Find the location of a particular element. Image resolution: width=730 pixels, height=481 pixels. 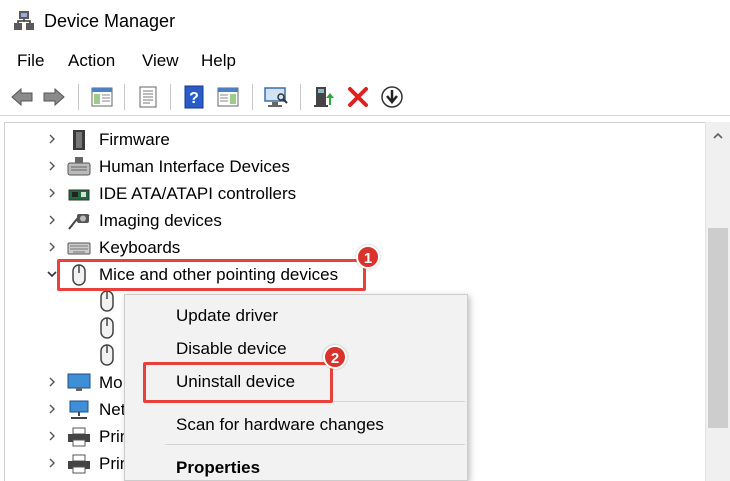

forward-arrow-icon is located at coordinates (54, 97).